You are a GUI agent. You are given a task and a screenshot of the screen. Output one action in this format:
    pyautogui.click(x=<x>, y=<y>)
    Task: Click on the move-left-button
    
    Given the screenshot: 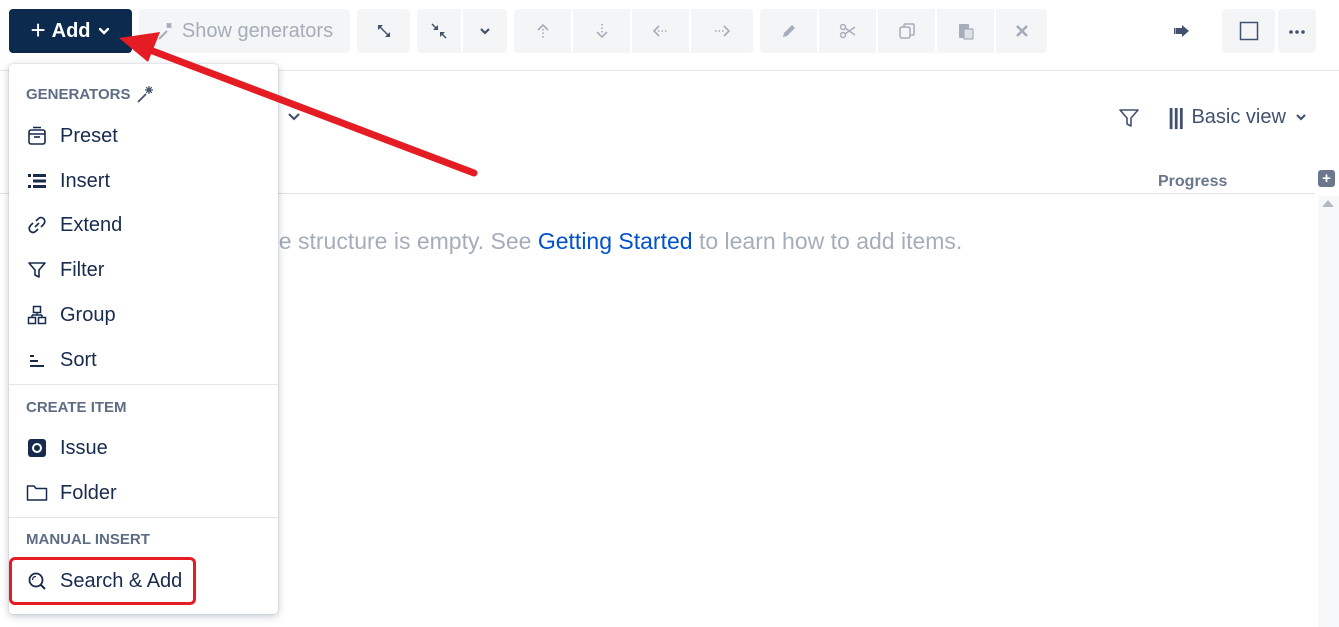 What is the action you would take?
    pyautogui.click(x=660, y=31)
    